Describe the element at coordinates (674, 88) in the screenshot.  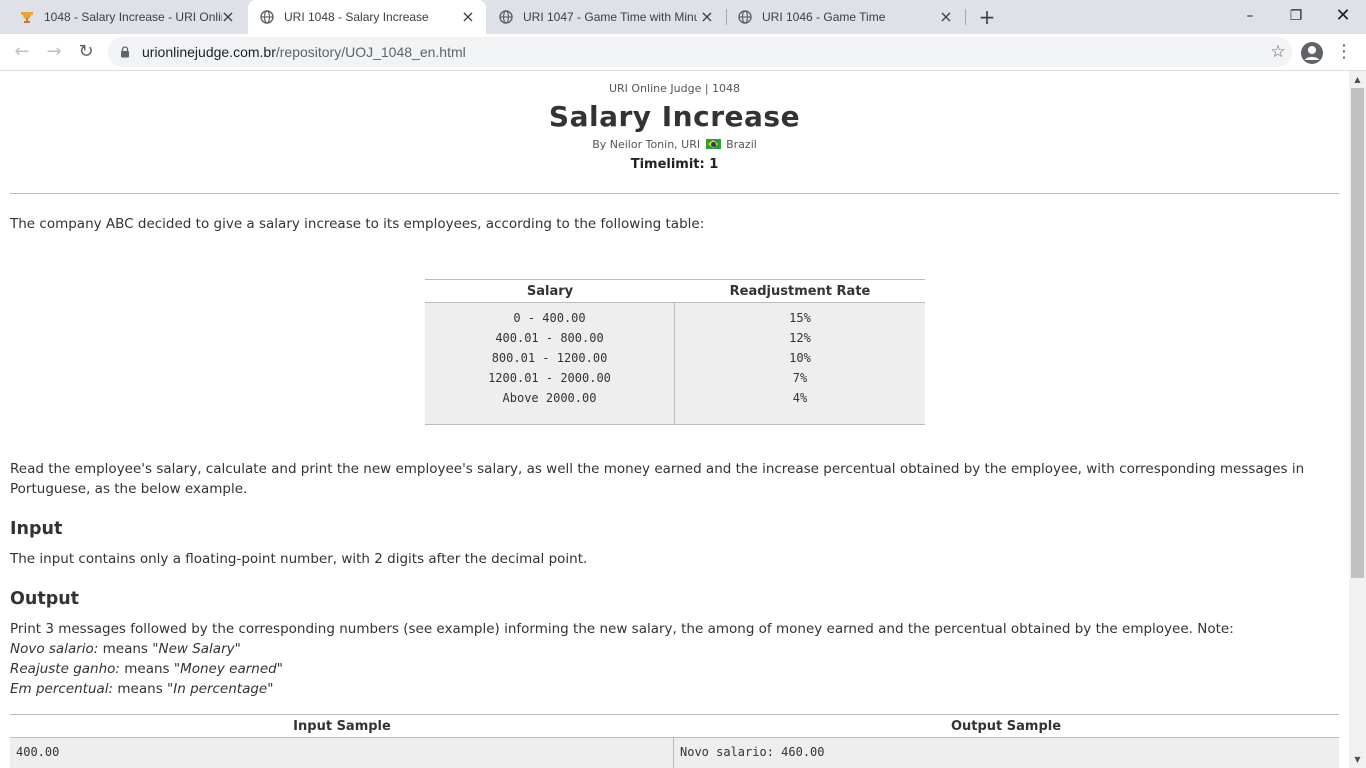
I see `judge-line: URI Online Judge | 1048` at that location.